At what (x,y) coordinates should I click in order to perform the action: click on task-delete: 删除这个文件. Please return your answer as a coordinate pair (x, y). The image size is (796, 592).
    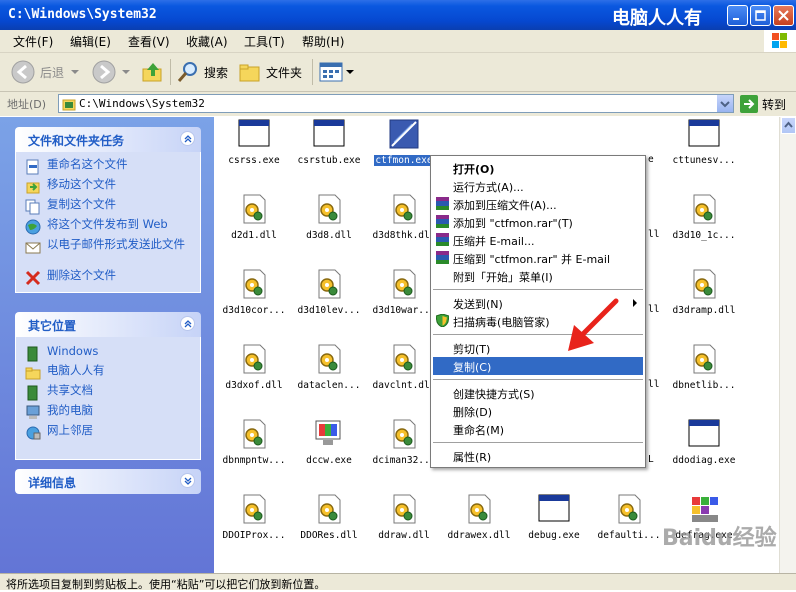
    Looking at the image, I should click on (70, 277).